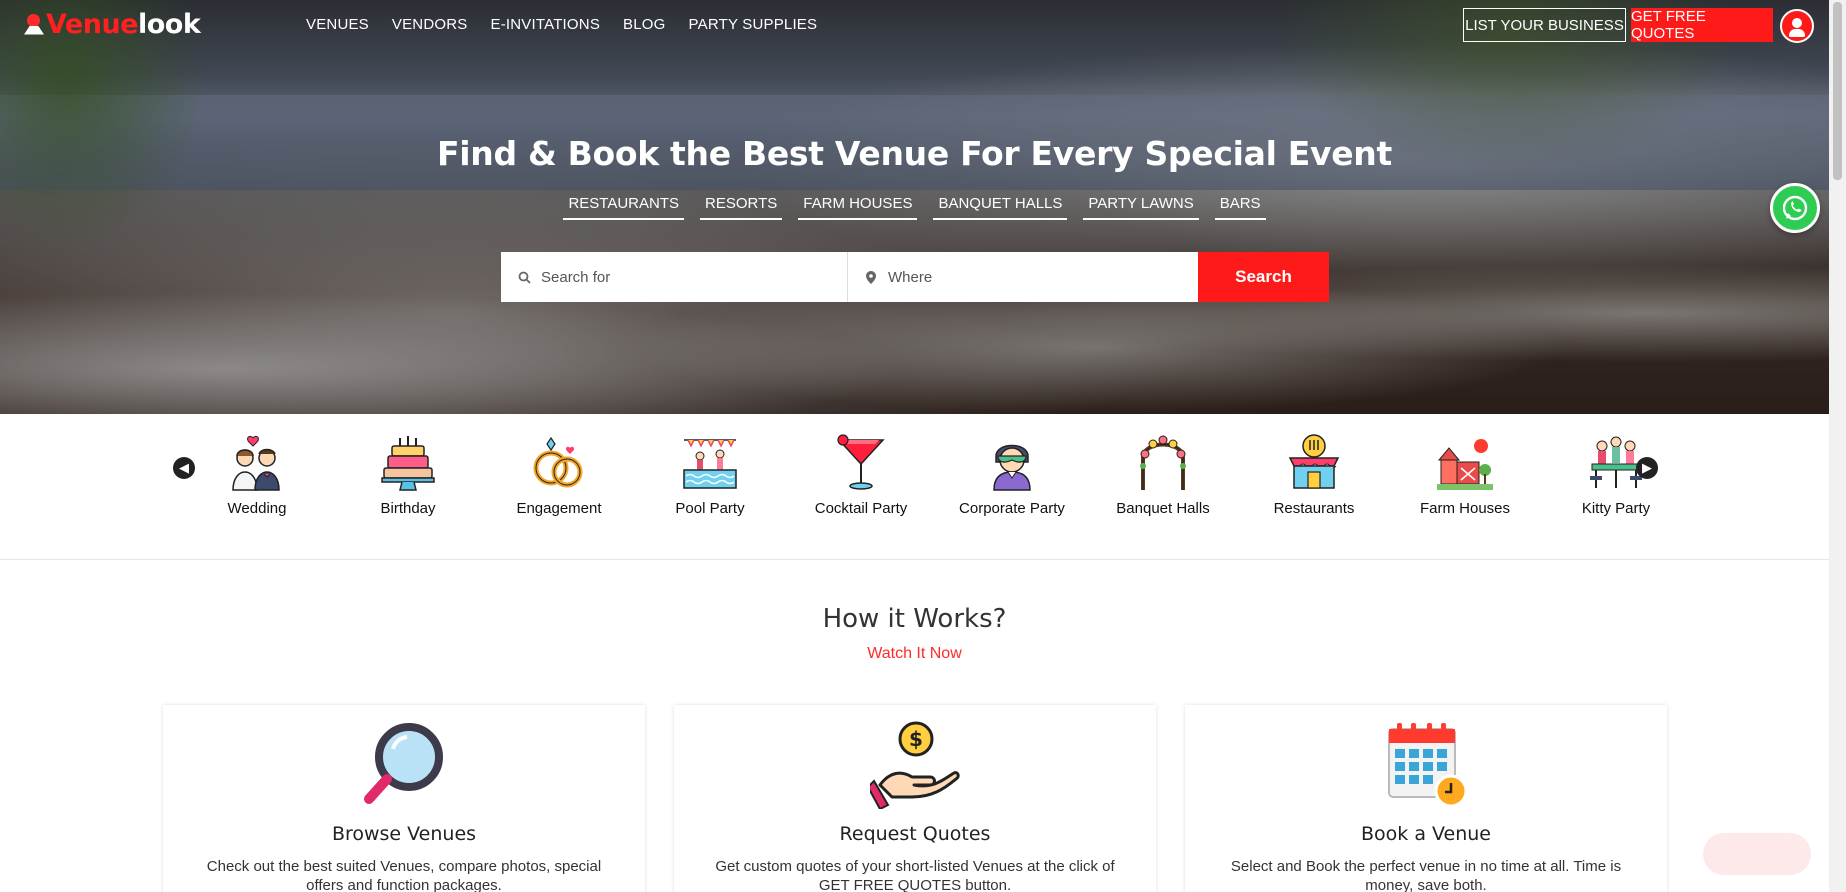 This screenshot has height=892, width=1846. I want to click on pool-party-icon, so click(710, 464).